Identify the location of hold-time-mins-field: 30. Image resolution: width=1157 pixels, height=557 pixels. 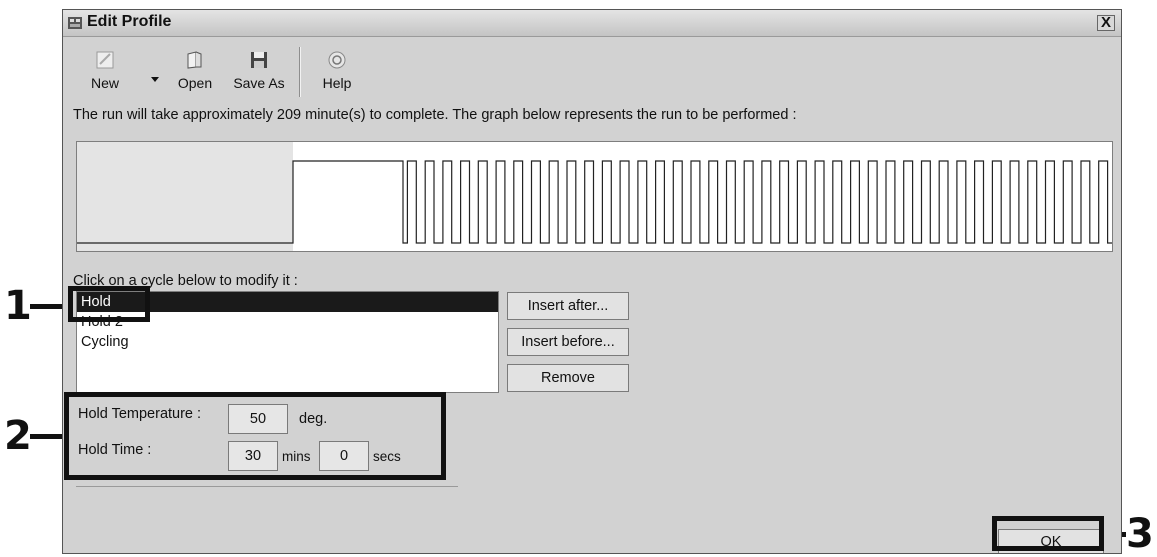
(253, 456).